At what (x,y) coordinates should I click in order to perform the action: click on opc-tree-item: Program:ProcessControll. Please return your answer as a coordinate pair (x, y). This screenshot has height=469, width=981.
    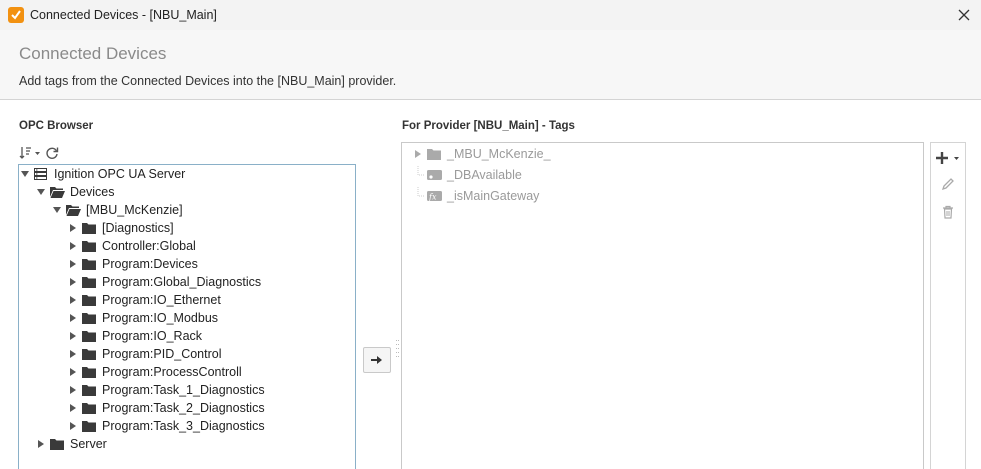
    Looking at the image, I should click on (154, 372).